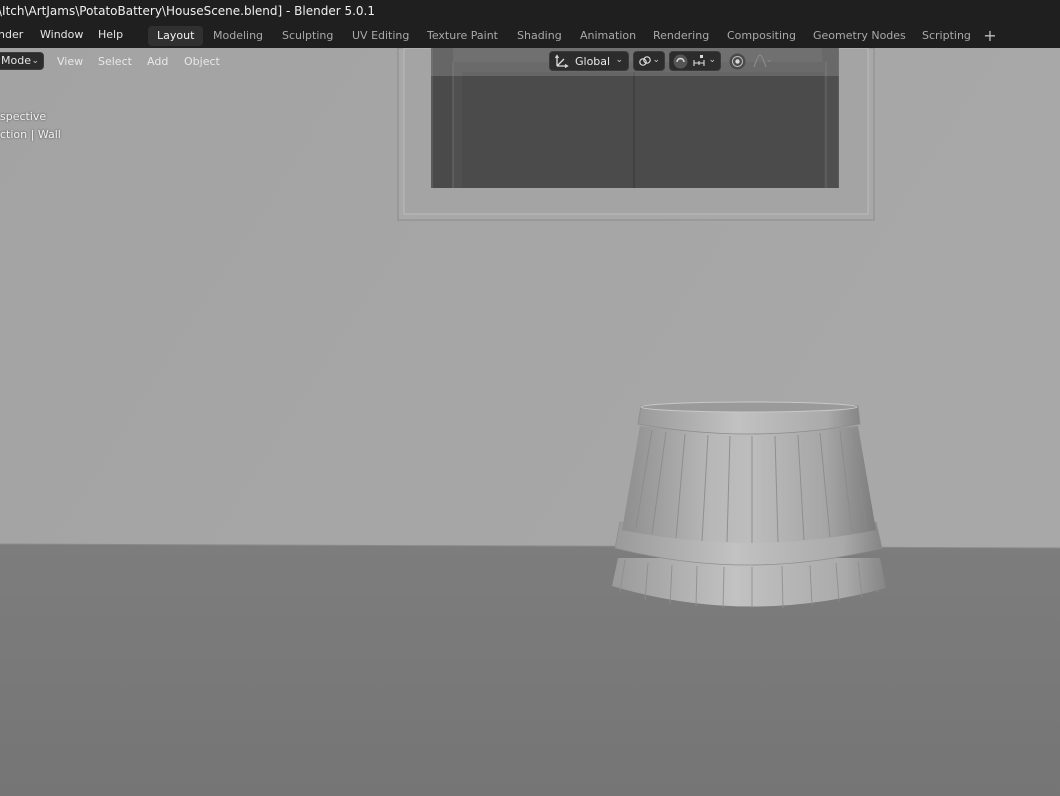 This screenshot has width=1060, height=796. Describe the element at coordinates (752, 61) in the screenshot. I see `proportional-edit-group: ⌄` at that location.